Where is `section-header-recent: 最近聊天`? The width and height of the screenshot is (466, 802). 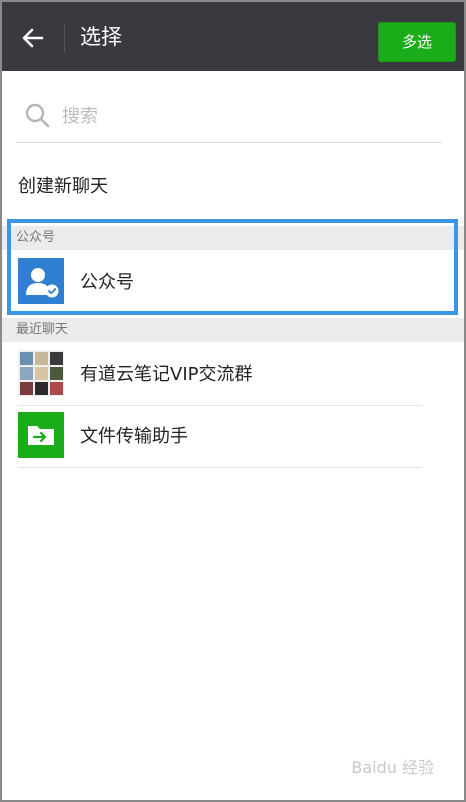
section-header-recent: 最近聊天 is located at coordinates (233, 330).